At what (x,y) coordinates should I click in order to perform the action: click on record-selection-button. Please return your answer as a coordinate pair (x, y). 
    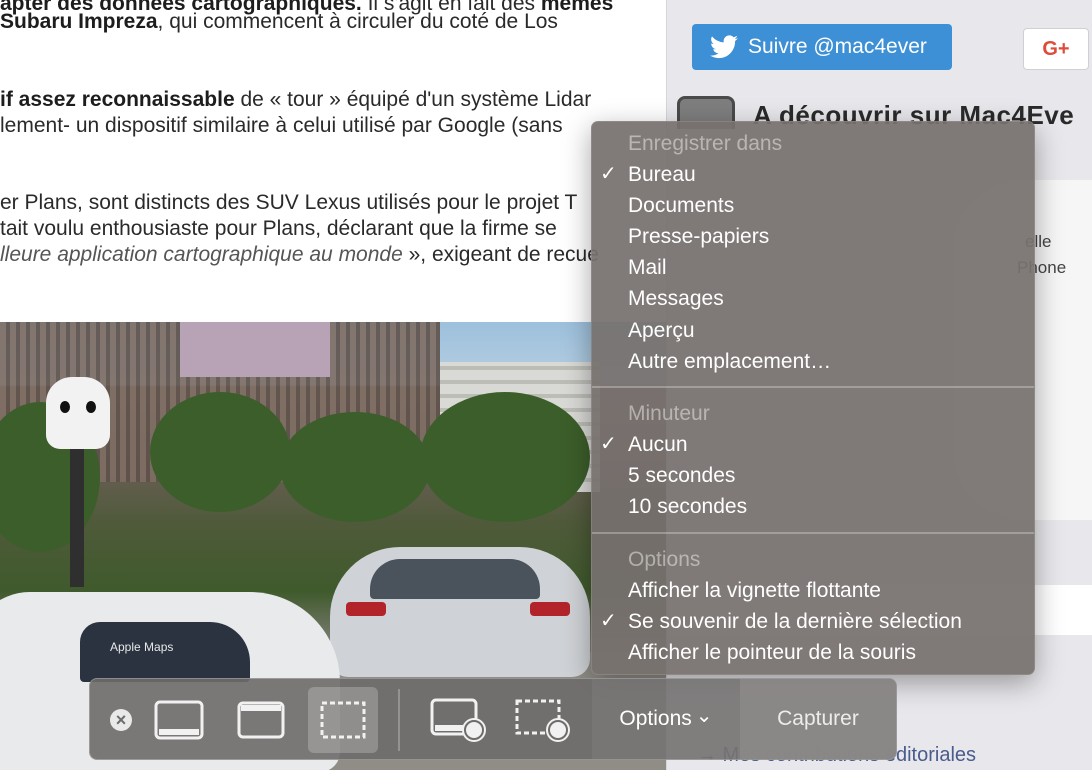
    Looking at the image, I should click on (543, 720).